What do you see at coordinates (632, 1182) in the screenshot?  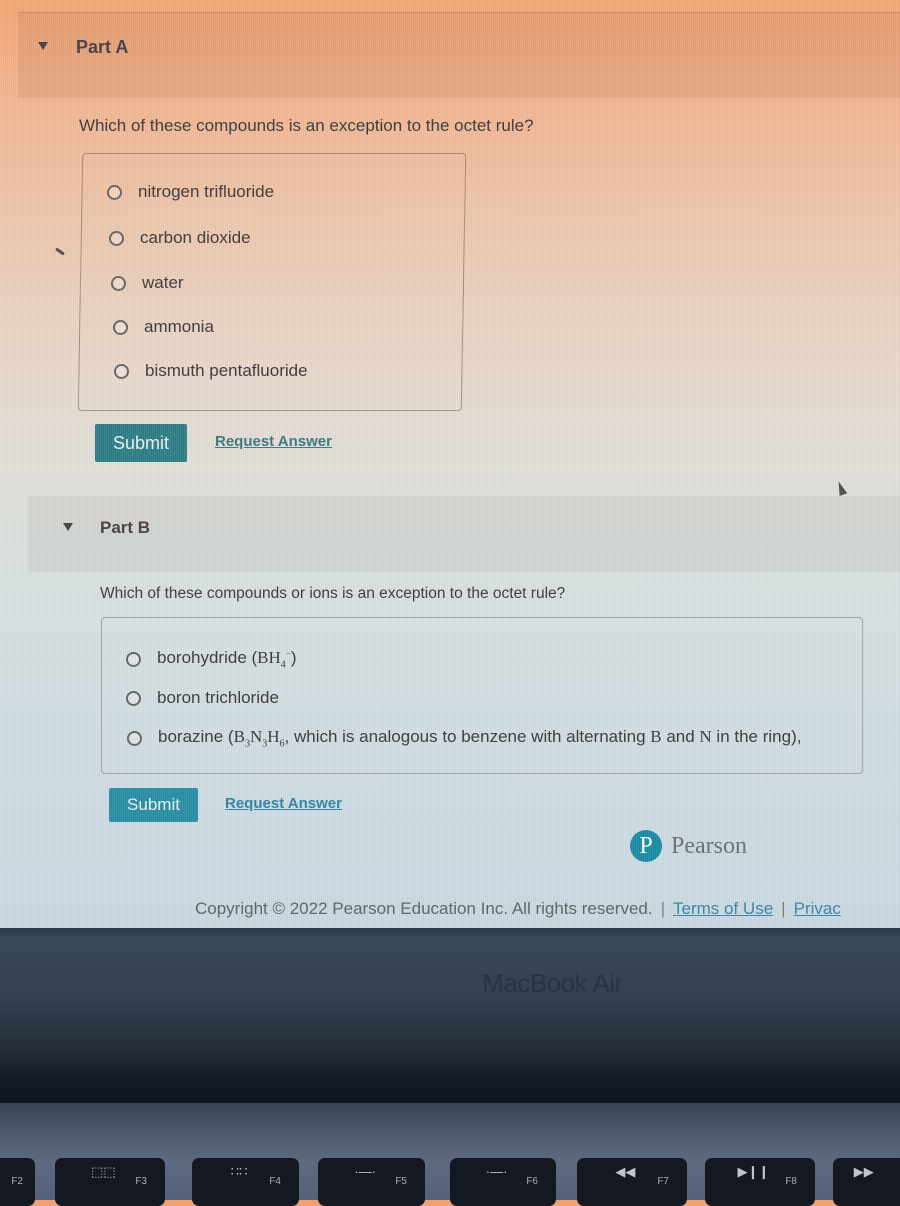 I see `key-f7: ◀◀ F7` at bounding box center [632, 1182].